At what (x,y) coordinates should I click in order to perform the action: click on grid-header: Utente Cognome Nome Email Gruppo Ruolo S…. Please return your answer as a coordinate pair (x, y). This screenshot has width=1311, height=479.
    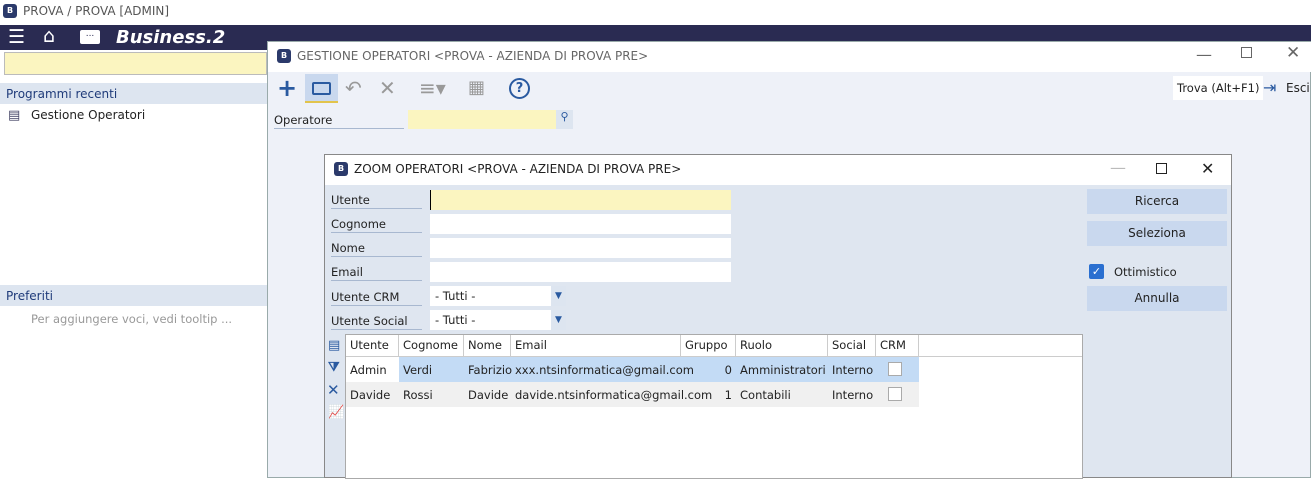
    Looking at the image, I should click on (714, 346).